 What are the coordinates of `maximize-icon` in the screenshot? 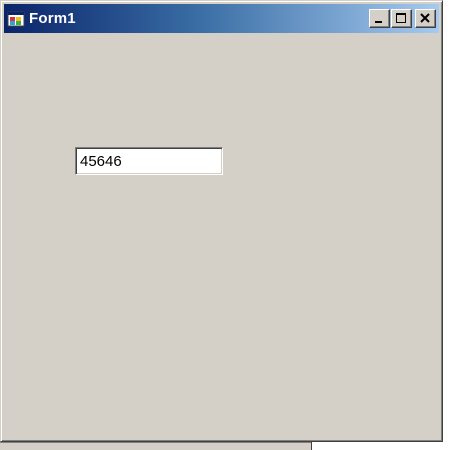 It's located at (401, 18).